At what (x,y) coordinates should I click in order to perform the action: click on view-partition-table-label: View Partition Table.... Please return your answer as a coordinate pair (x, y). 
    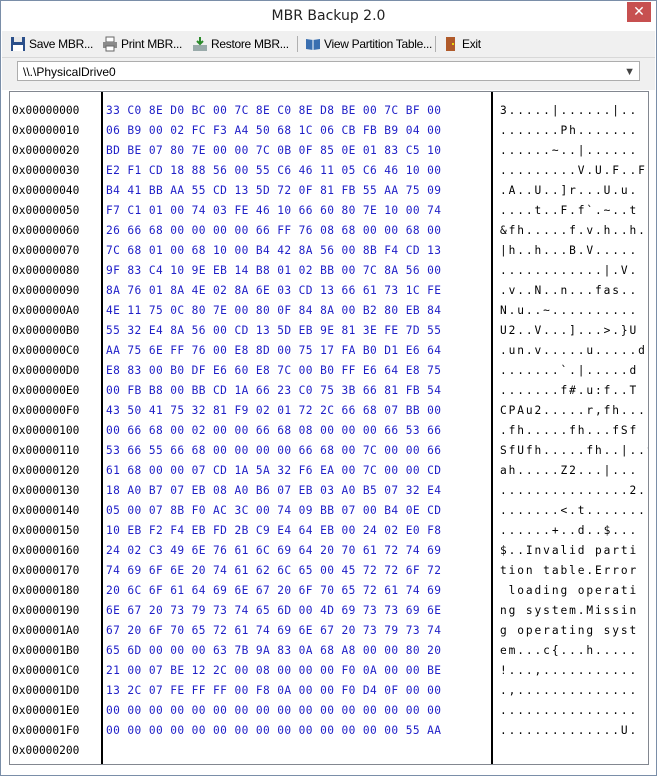
    Looking at the image, I should click on (378, 44).